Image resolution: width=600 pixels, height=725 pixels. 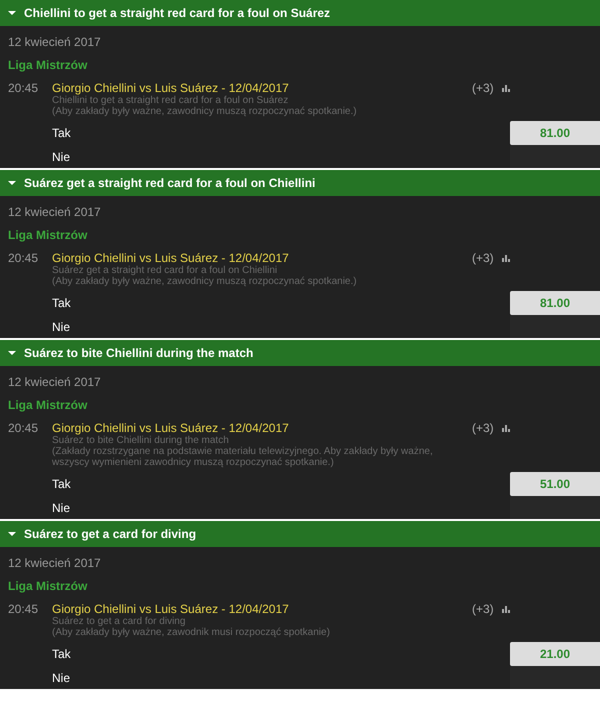 What do you see at coordinates (300, 353) in the screenshot?
I see `market-header: Suárez to bite Chiellini during the match` at bounding box center [300, 353].